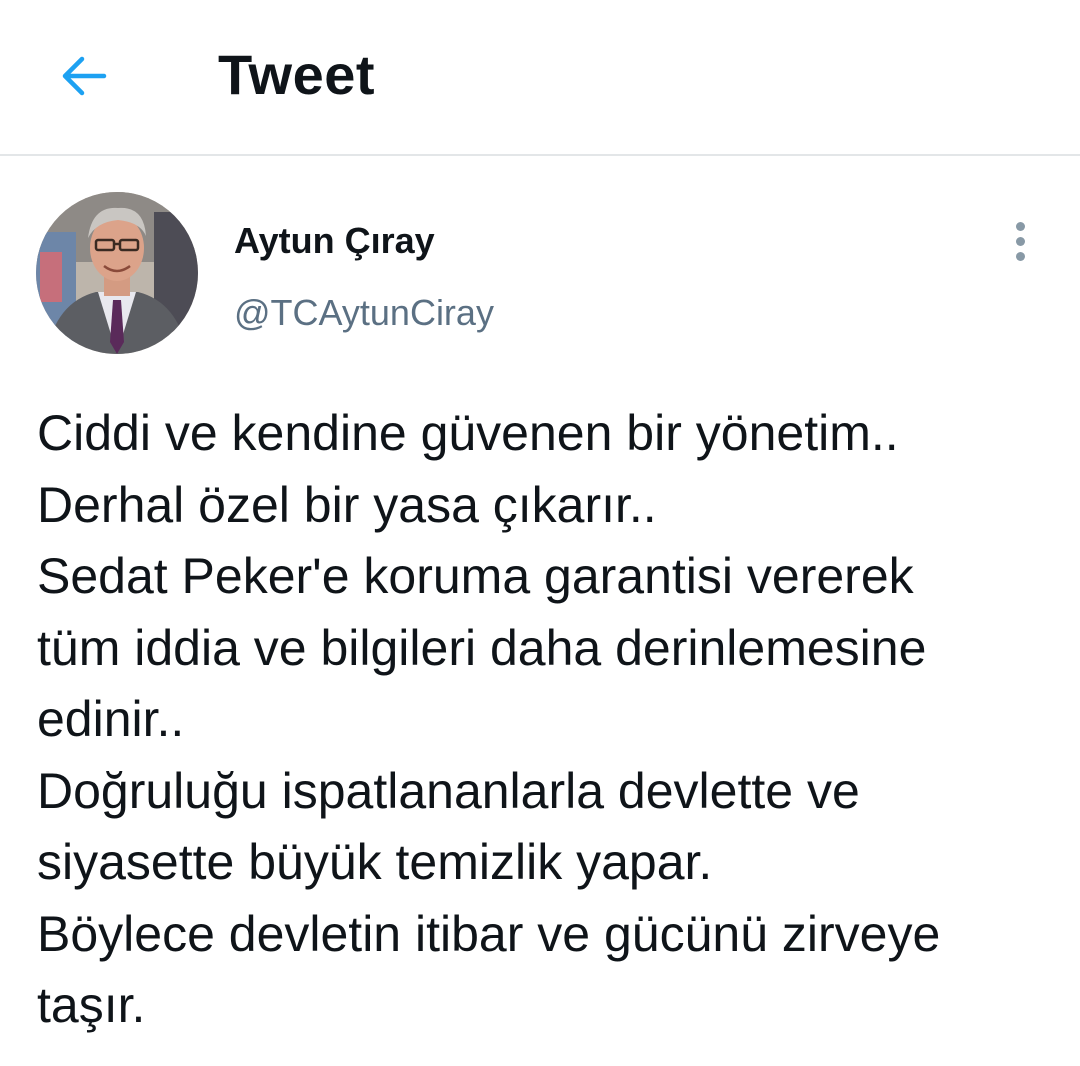 The height and width of the screenshot is (1066, 1080). What do you see at coordinates (540, 78) in the screenshot?
I see `top-app-bar: Tweet` at bounding box center [540, 78].